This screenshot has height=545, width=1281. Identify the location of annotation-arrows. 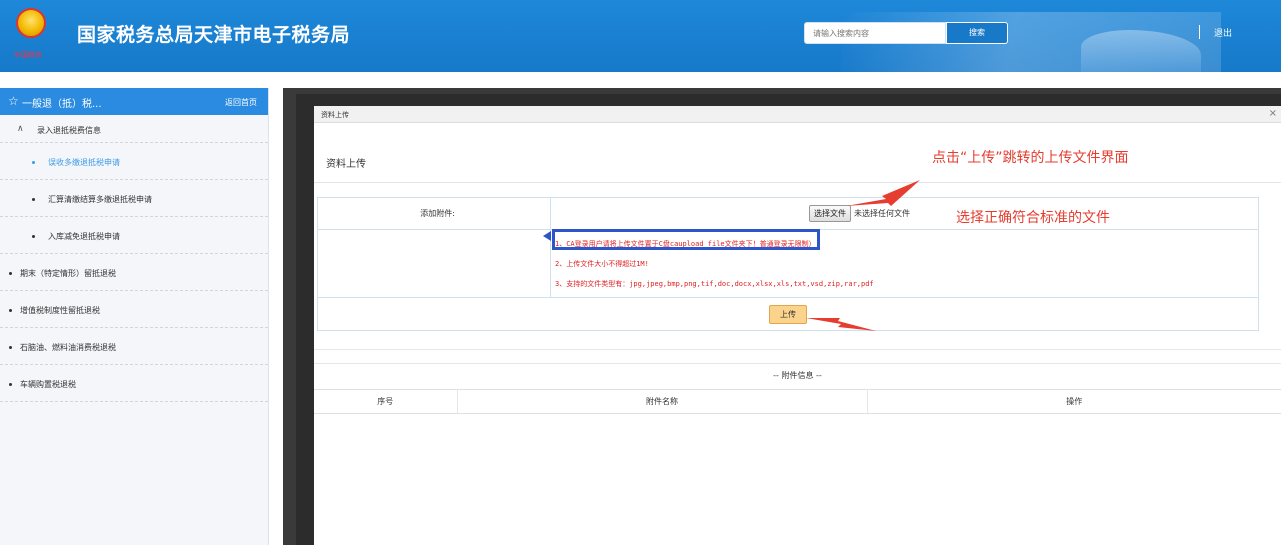
(731, 255).